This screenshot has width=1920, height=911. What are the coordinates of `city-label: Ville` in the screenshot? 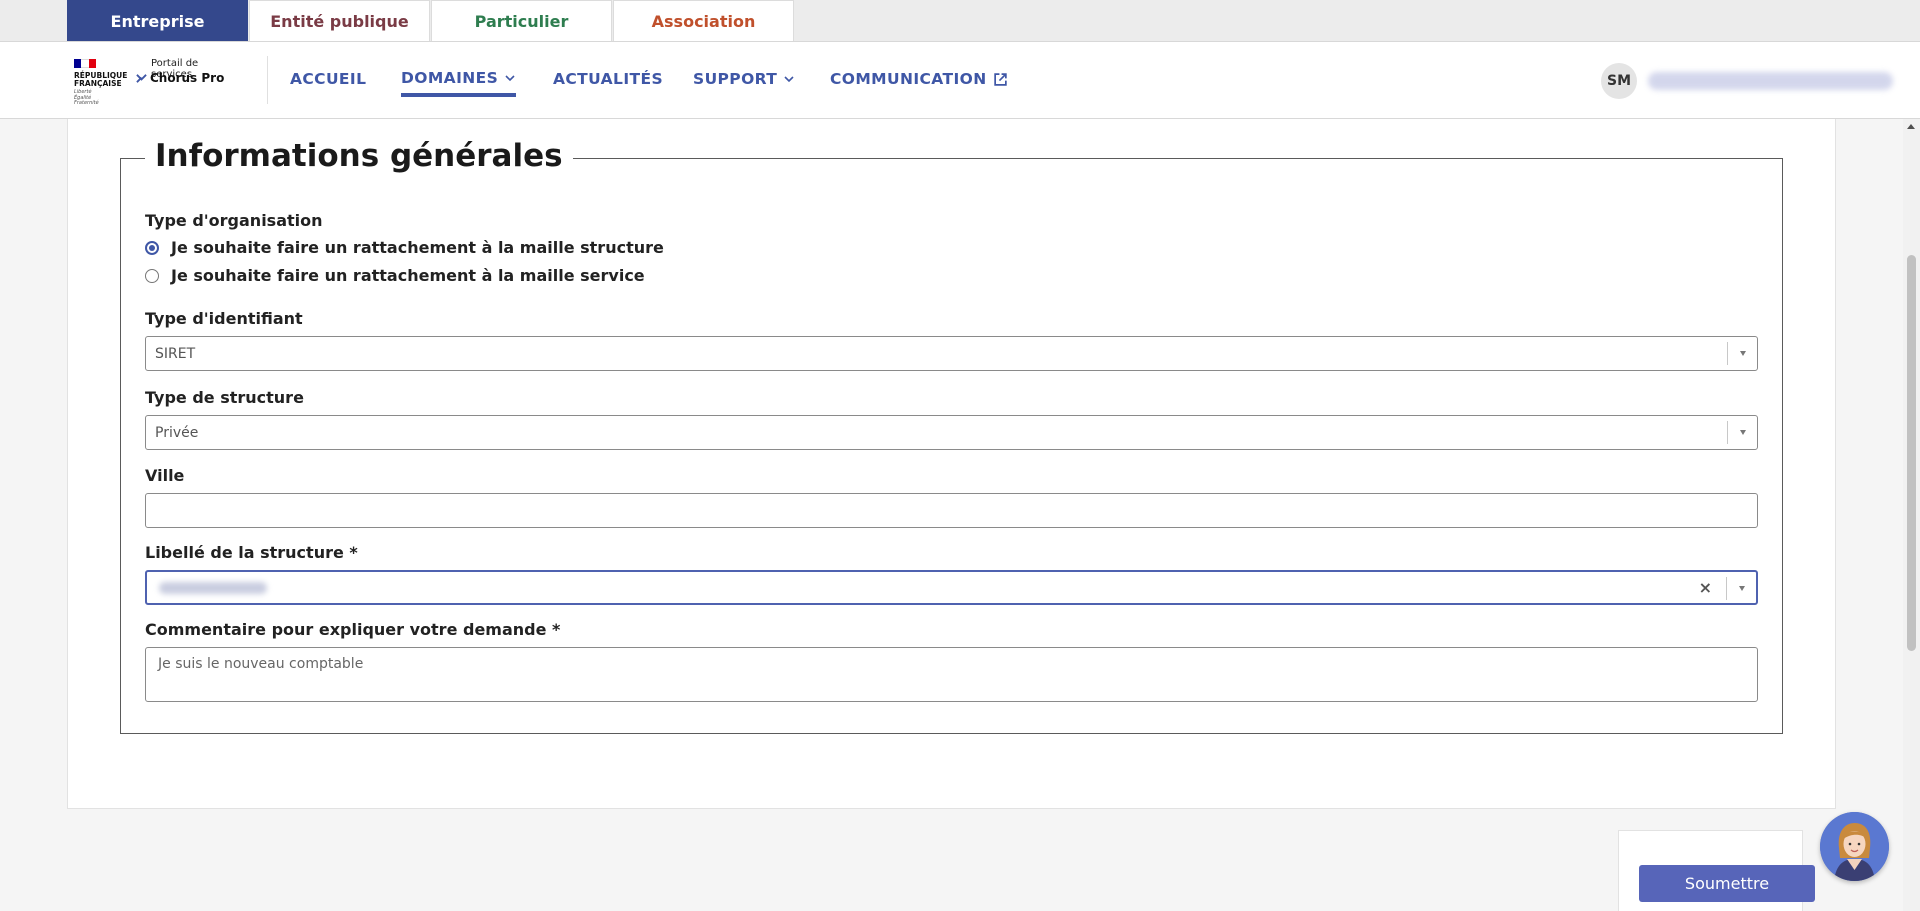 It's located at (165, 475).